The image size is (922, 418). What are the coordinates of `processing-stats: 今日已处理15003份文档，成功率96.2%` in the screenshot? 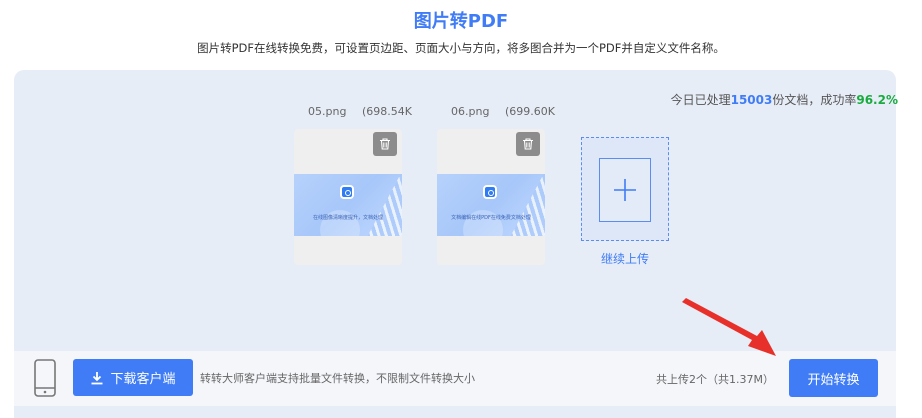 It's located at (784, 99).